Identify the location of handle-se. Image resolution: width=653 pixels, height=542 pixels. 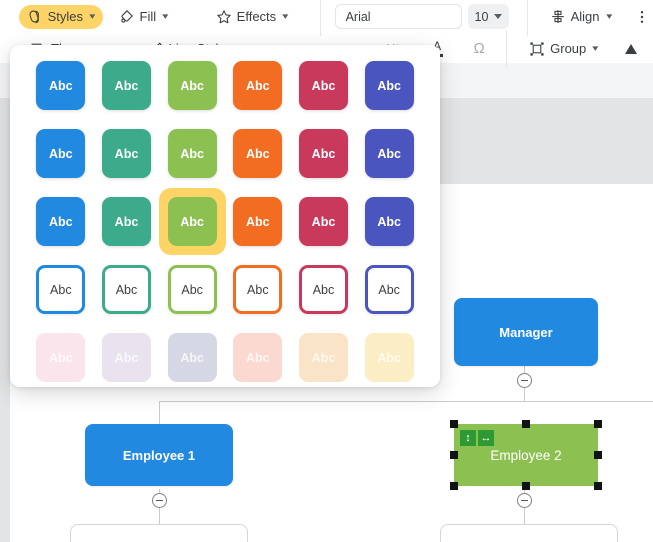
(598, 486).